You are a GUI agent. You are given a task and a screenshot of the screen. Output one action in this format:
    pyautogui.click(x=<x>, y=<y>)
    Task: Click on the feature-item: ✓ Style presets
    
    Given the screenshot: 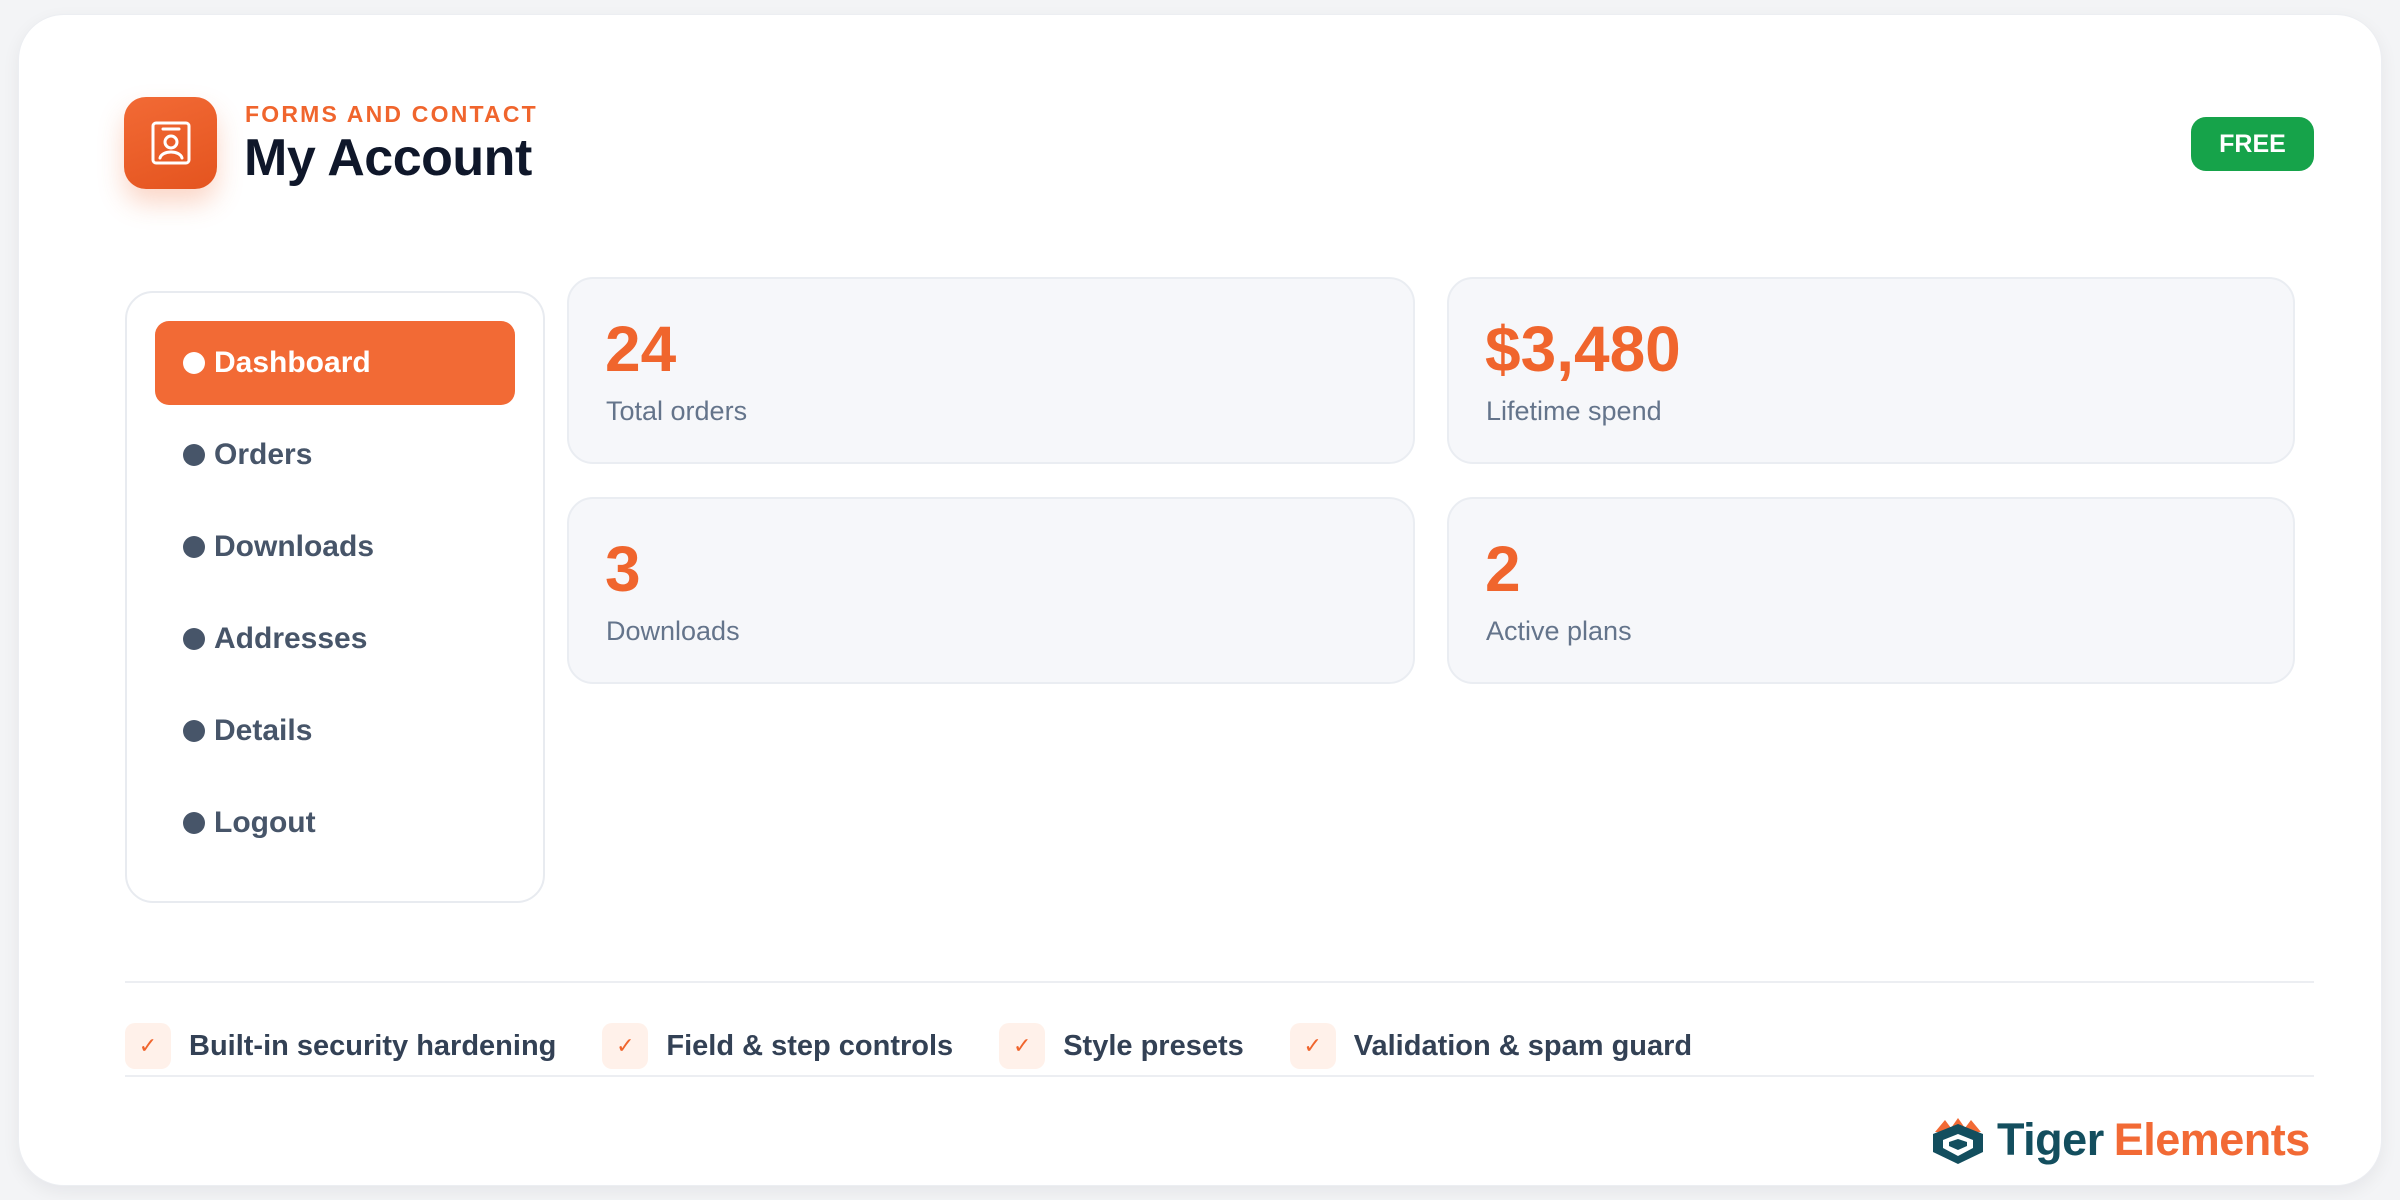 What is the action you would take?
    pyautogui.click(x=1121, y=1046)
    